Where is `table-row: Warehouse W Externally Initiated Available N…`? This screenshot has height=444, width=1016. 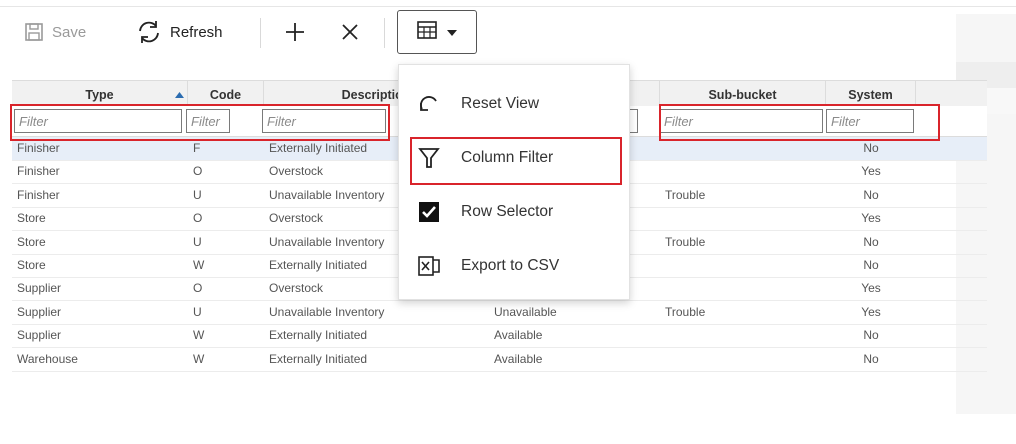
table-row: Warehouse W Externally Initiated Available N… is located at coordinates (499, 360).